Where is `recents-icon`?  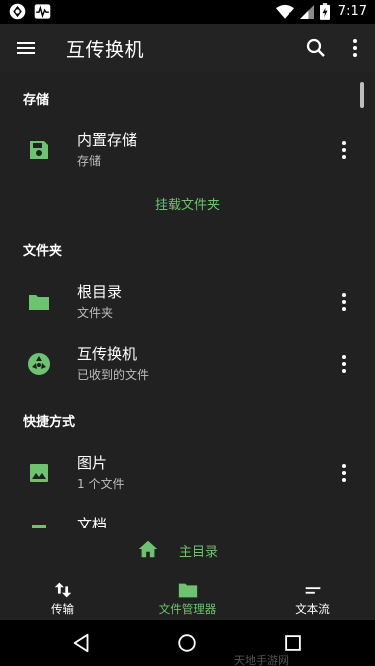
recents-icon is located at coordinates (293, 643).